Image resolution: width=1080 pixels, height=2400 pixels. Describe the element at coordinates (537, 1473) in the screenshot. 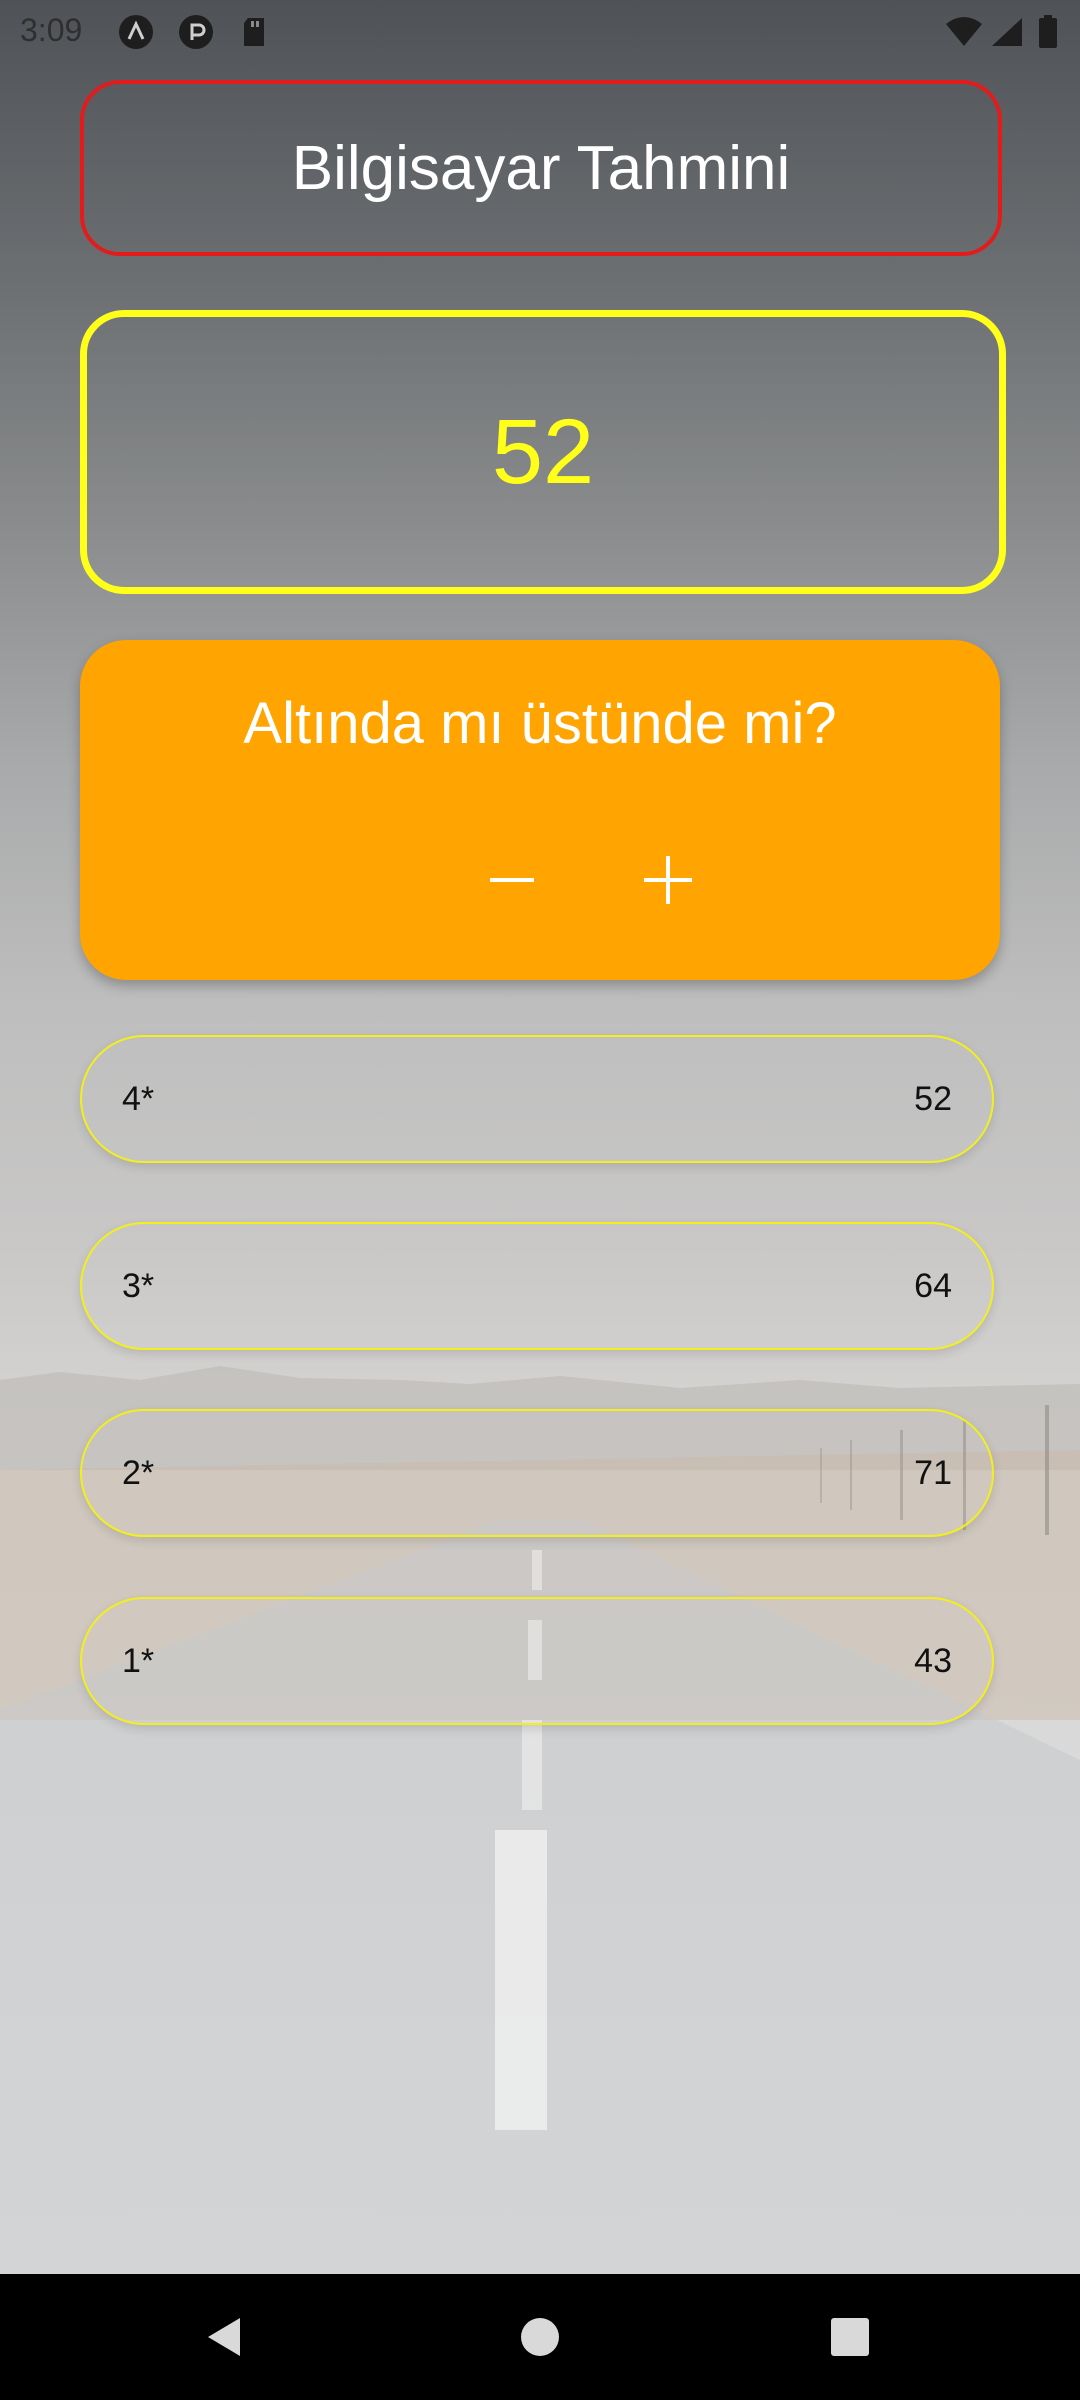

I see `history-item: 2* 71` at that location.